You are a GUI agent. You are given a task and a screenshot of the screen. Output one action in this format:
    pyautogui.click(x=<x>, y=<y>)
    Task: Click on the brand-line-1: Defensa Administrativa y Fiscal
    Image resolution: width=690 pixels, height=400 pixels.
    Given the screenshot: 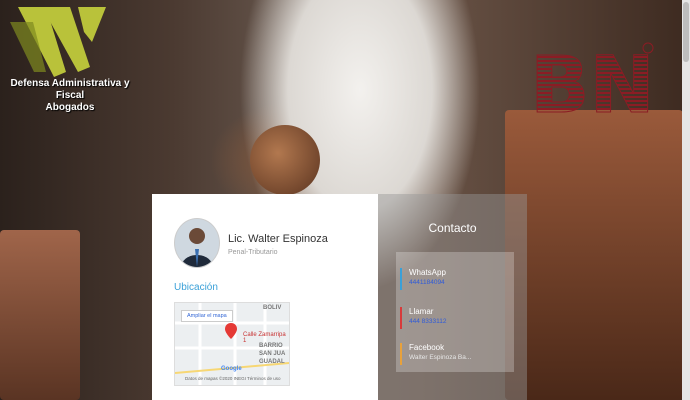 What is the action you would take?
    pyautogui.click(x=70, y=89)
    